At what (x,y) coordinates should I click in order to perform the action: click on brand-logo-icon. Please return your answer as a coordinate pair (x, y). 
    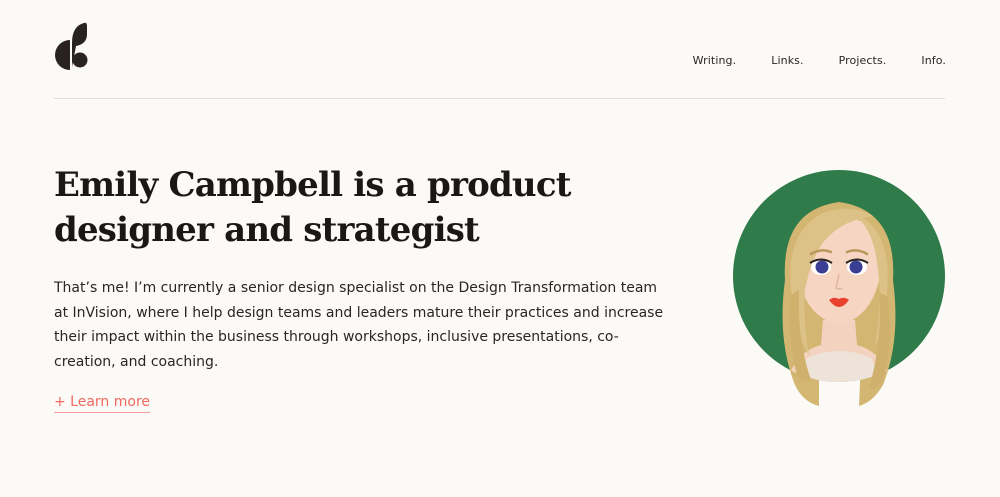
    Looking at the image, I should click on (71, 46).